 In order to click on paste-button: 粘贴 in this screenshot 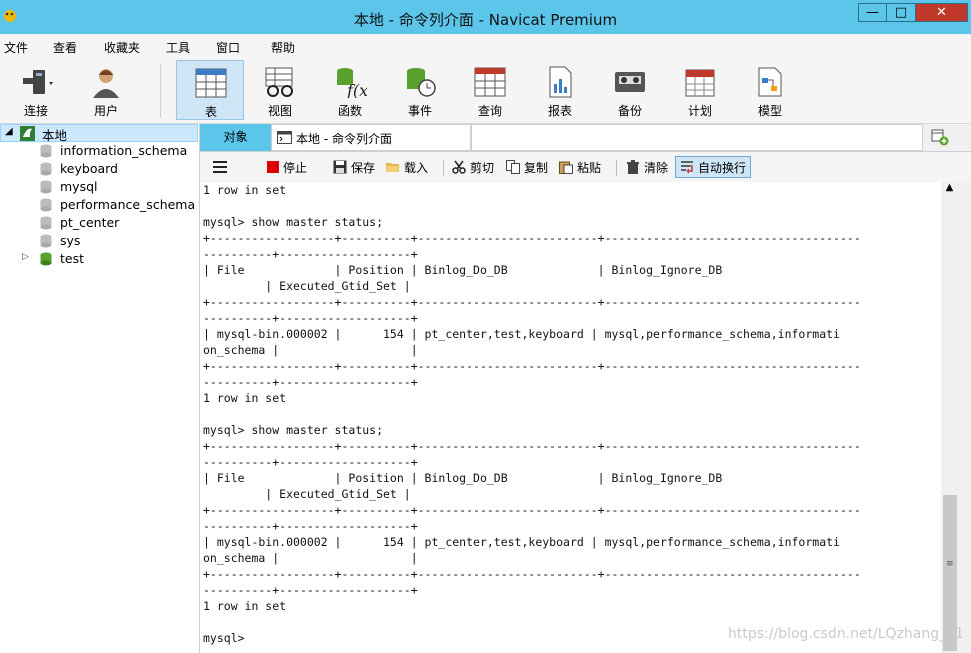, I will do `click(580, 167)`.